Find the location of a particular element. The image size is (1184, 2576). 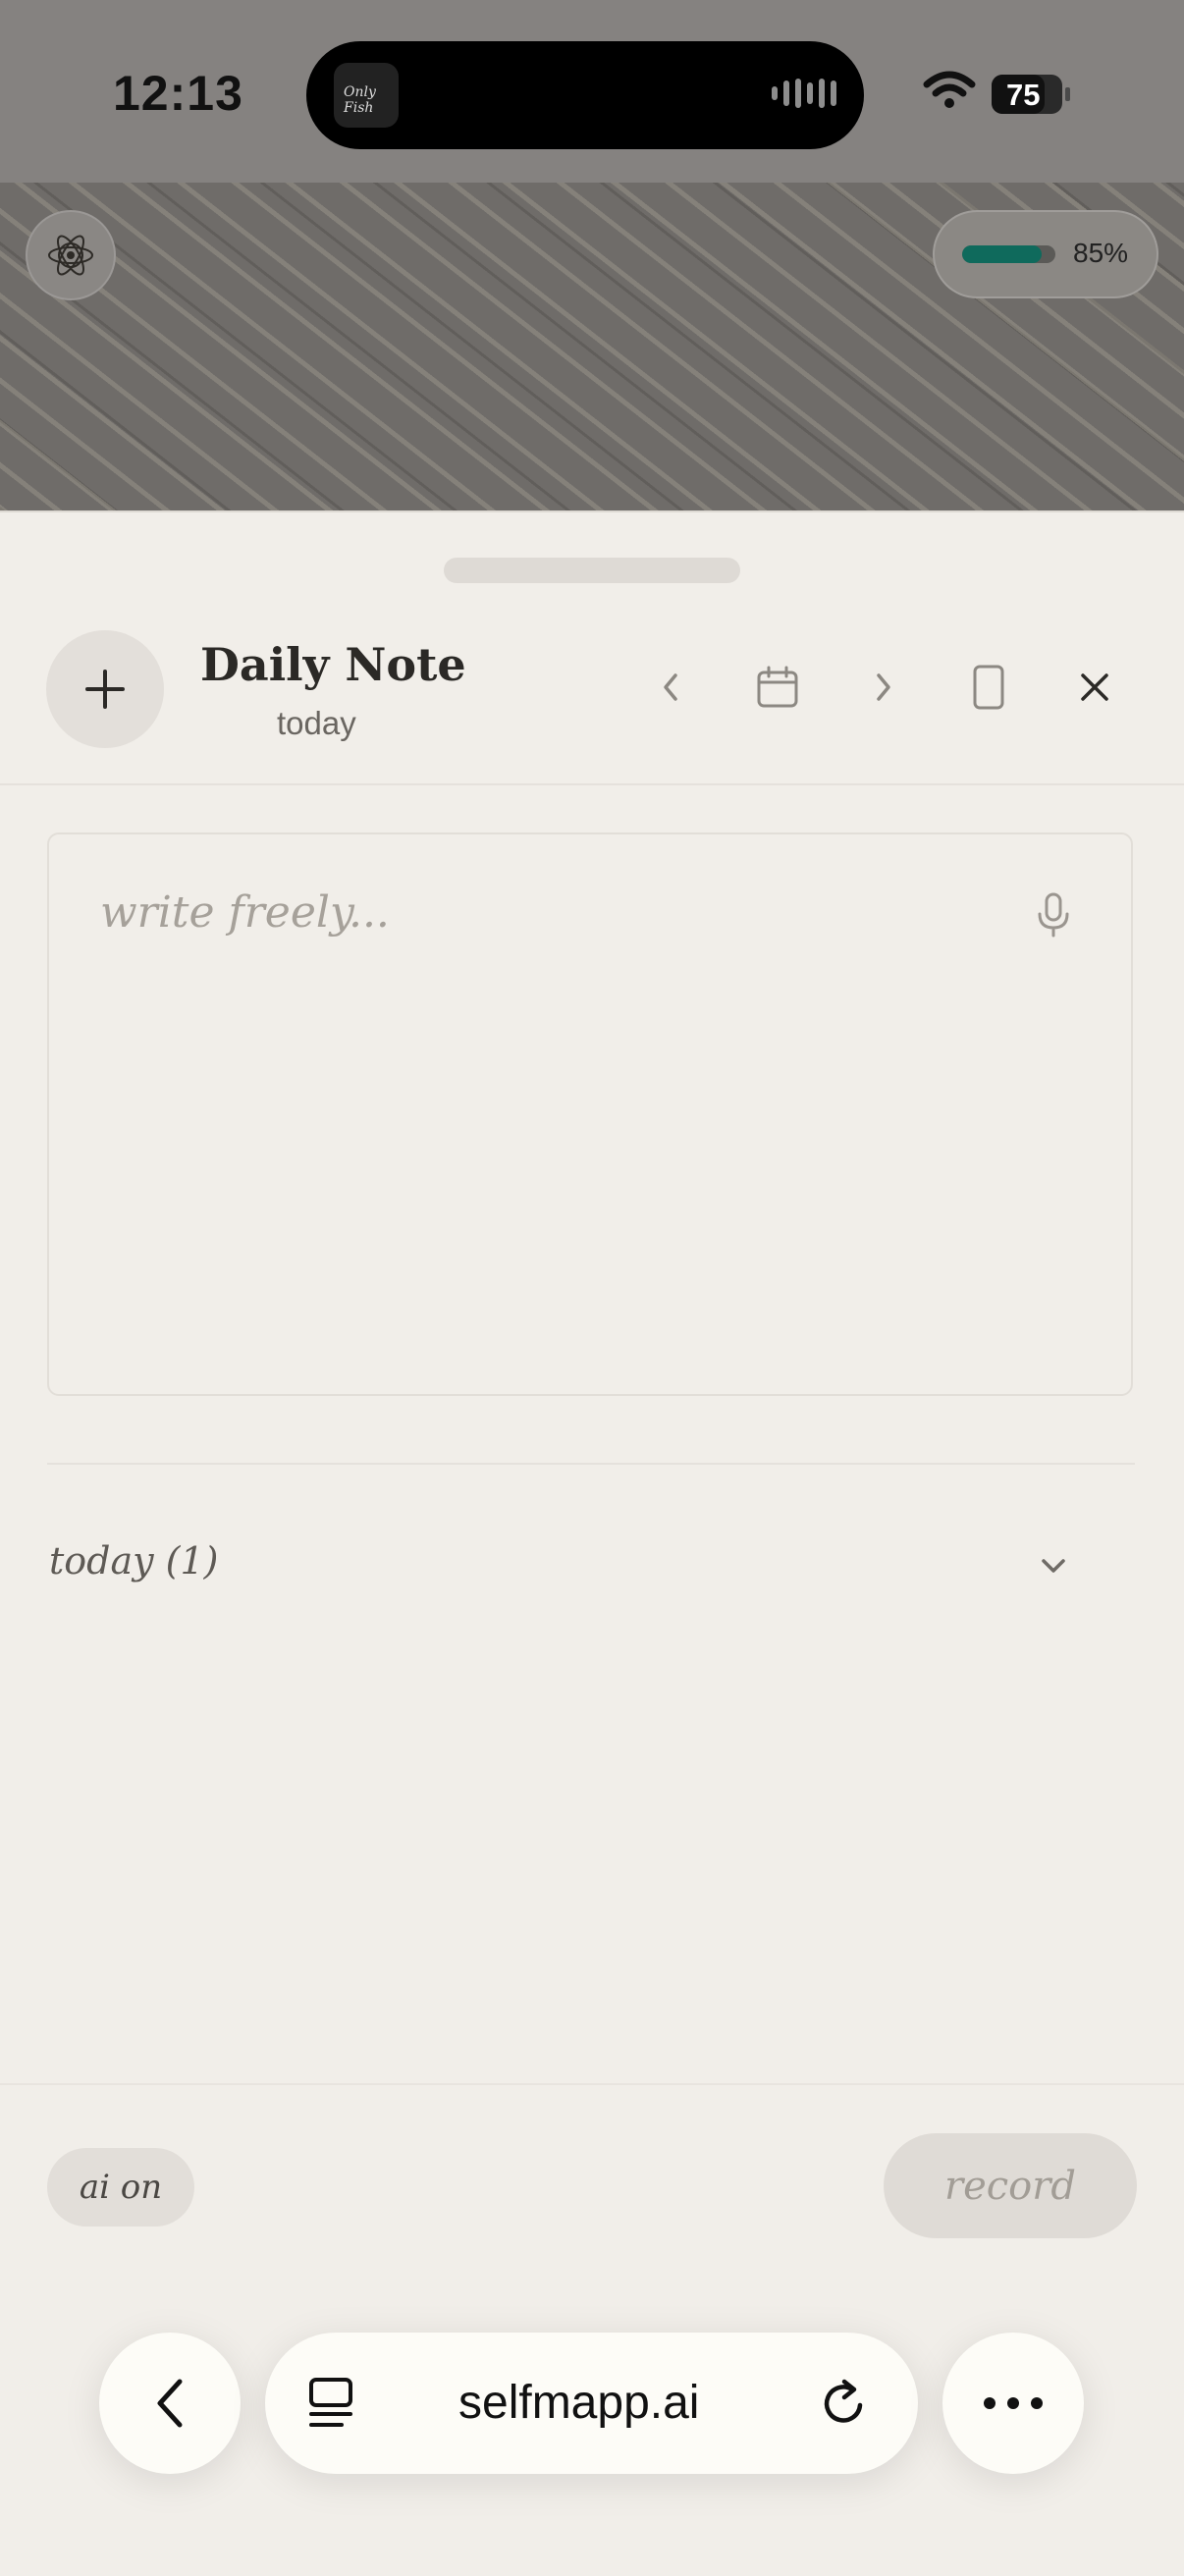

entries-divider is located at coordinates (591, 1464).